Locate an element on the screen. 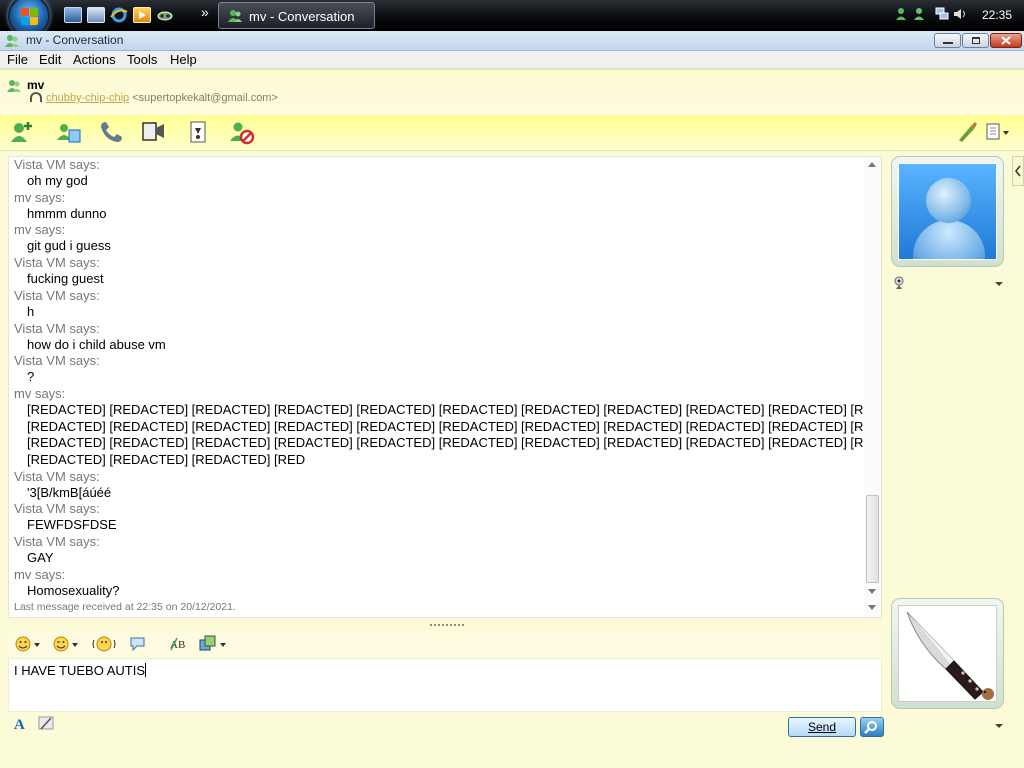 The width and height of the screenshot is (1024, 768). contact-status-icon is located at coordinates (14, 86).